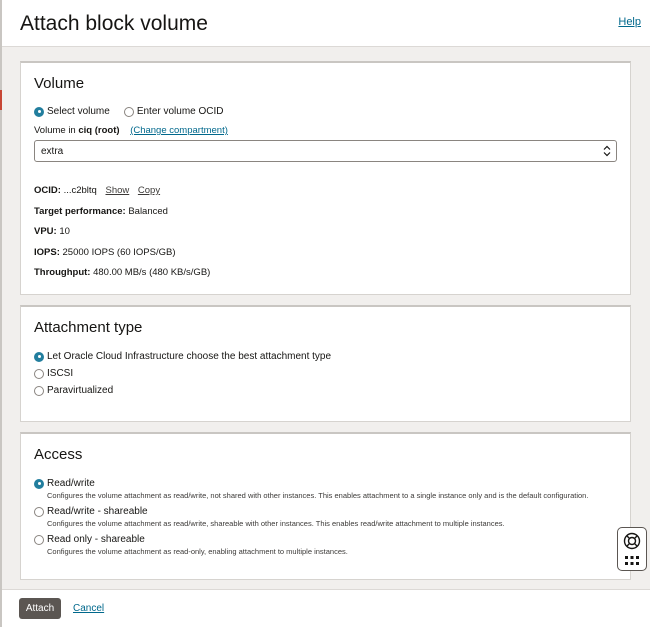 The width and height of the screenshot is (650, 627). Describe the element at coordinates (88, 608) in the screenshot. I see `cancel-link: Cancel` at that location.